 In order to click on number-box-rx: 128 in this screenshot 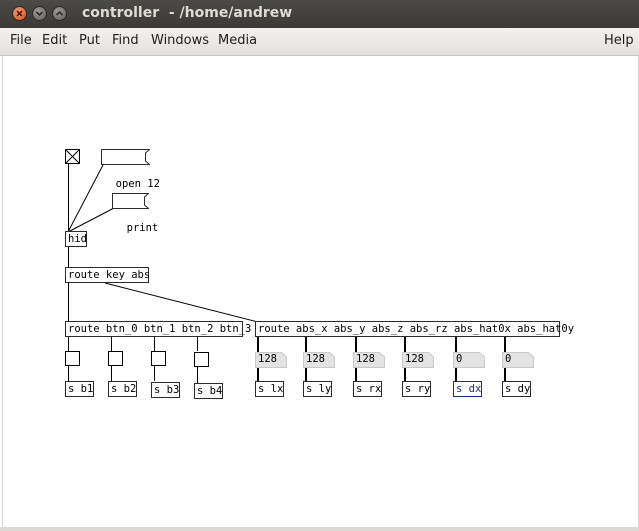, I will do `click(369, 360)`.